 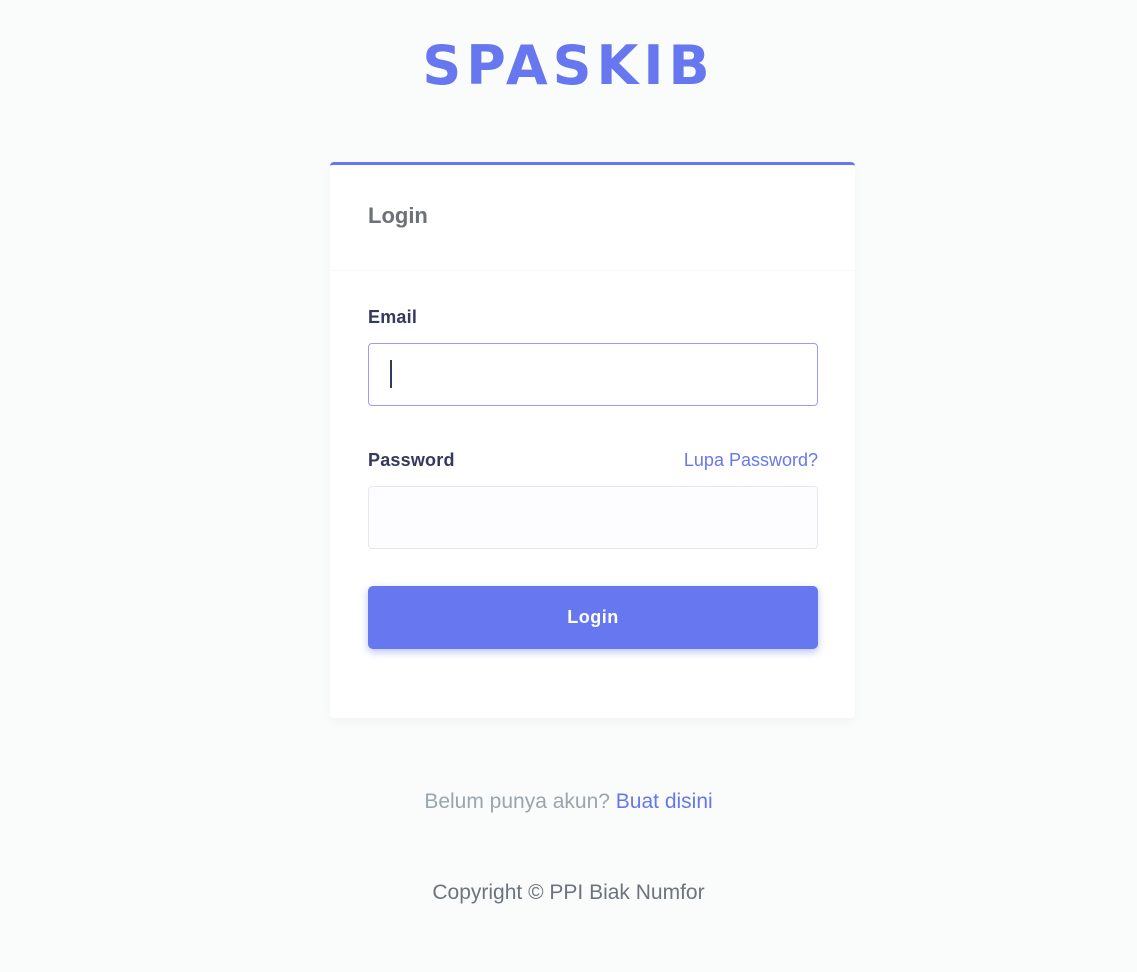 I want to click on signup-prompt: Belum punya akun? Buat disini, so click(x=568, y=802).